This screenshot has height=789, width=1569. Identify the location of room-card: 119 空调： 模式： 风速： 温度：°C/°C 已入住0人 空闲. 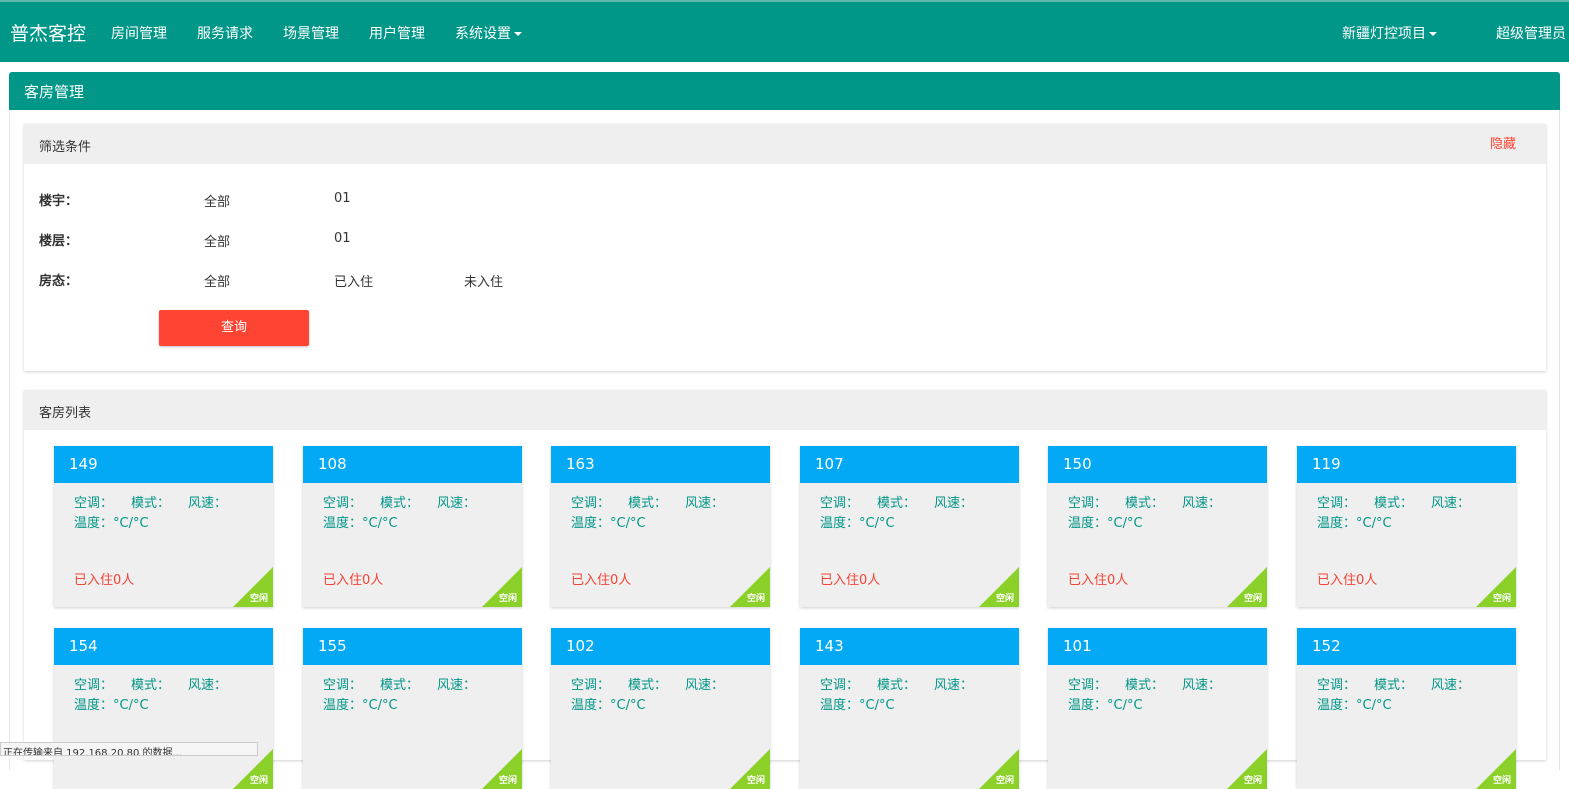
(1406, 526).